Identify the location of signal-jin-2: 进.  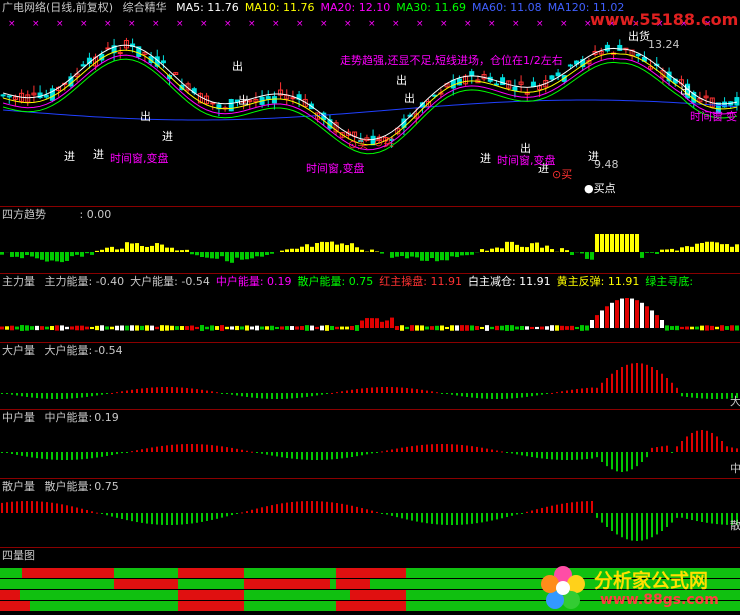
(98, 154).